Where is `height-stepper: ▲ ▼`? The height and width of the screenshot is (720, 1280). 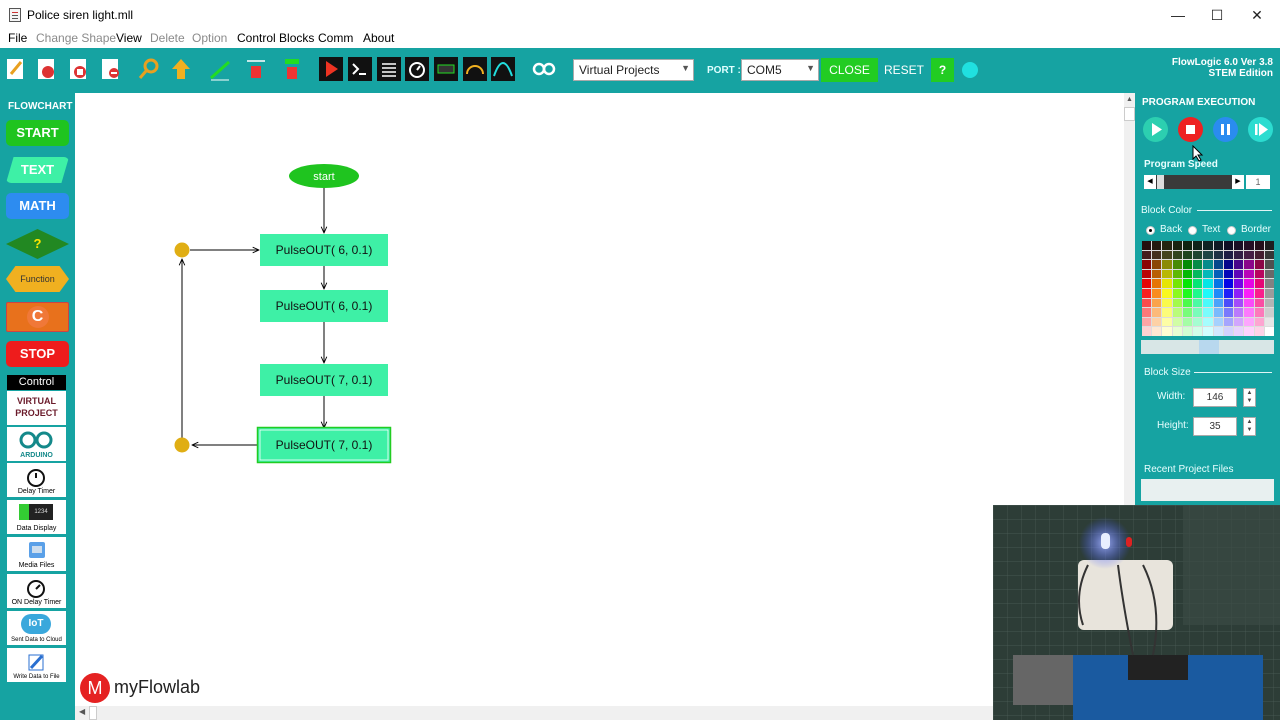
height-stepper: ▲ ▼ is located at coordinates (1249, 426).